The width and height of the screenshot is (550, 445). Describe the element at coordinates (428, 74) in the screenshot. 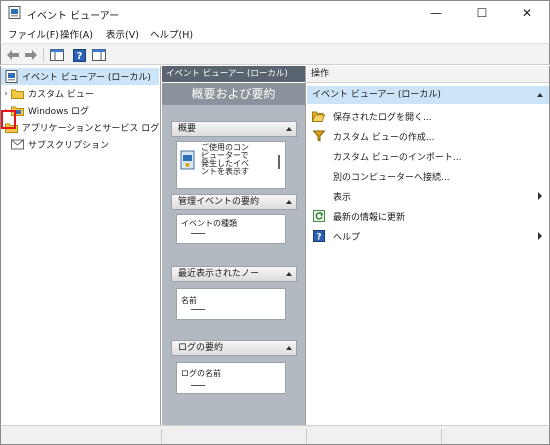

I see `actions-header: 操作` at that location.